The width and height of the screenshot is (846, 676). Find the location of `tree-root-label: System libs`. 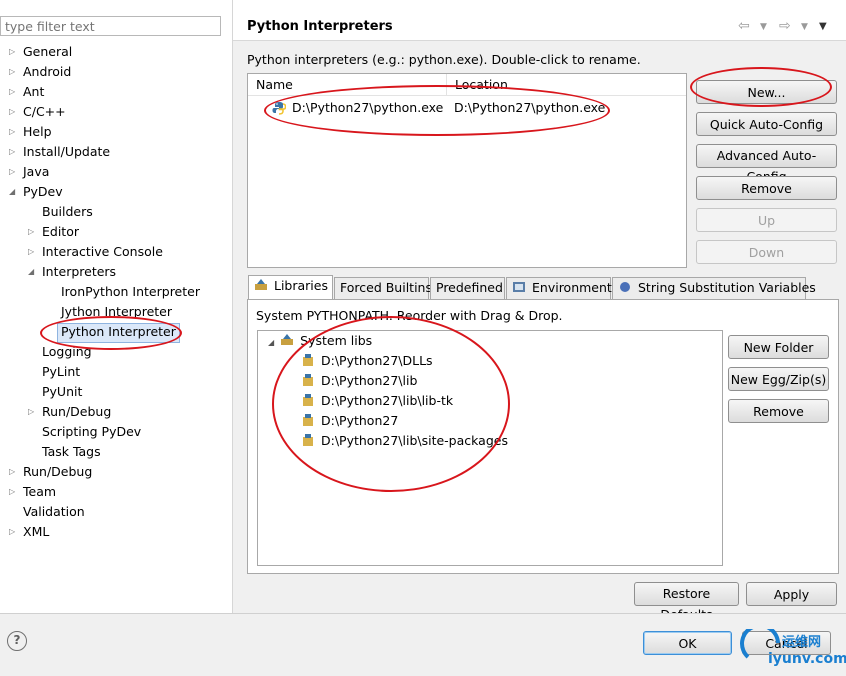

tree-root-label: System libs is located at coordinates (336, 340).